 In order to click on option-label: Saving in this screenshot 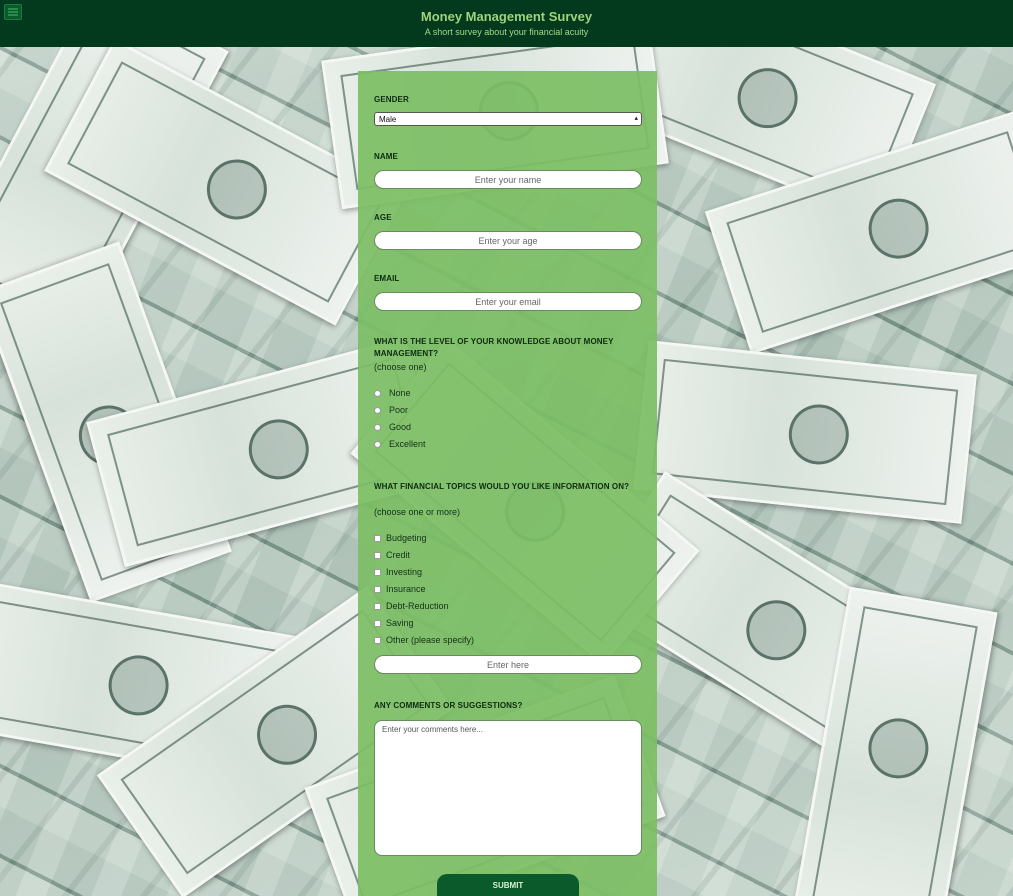, I will do `click(400, 623)`.